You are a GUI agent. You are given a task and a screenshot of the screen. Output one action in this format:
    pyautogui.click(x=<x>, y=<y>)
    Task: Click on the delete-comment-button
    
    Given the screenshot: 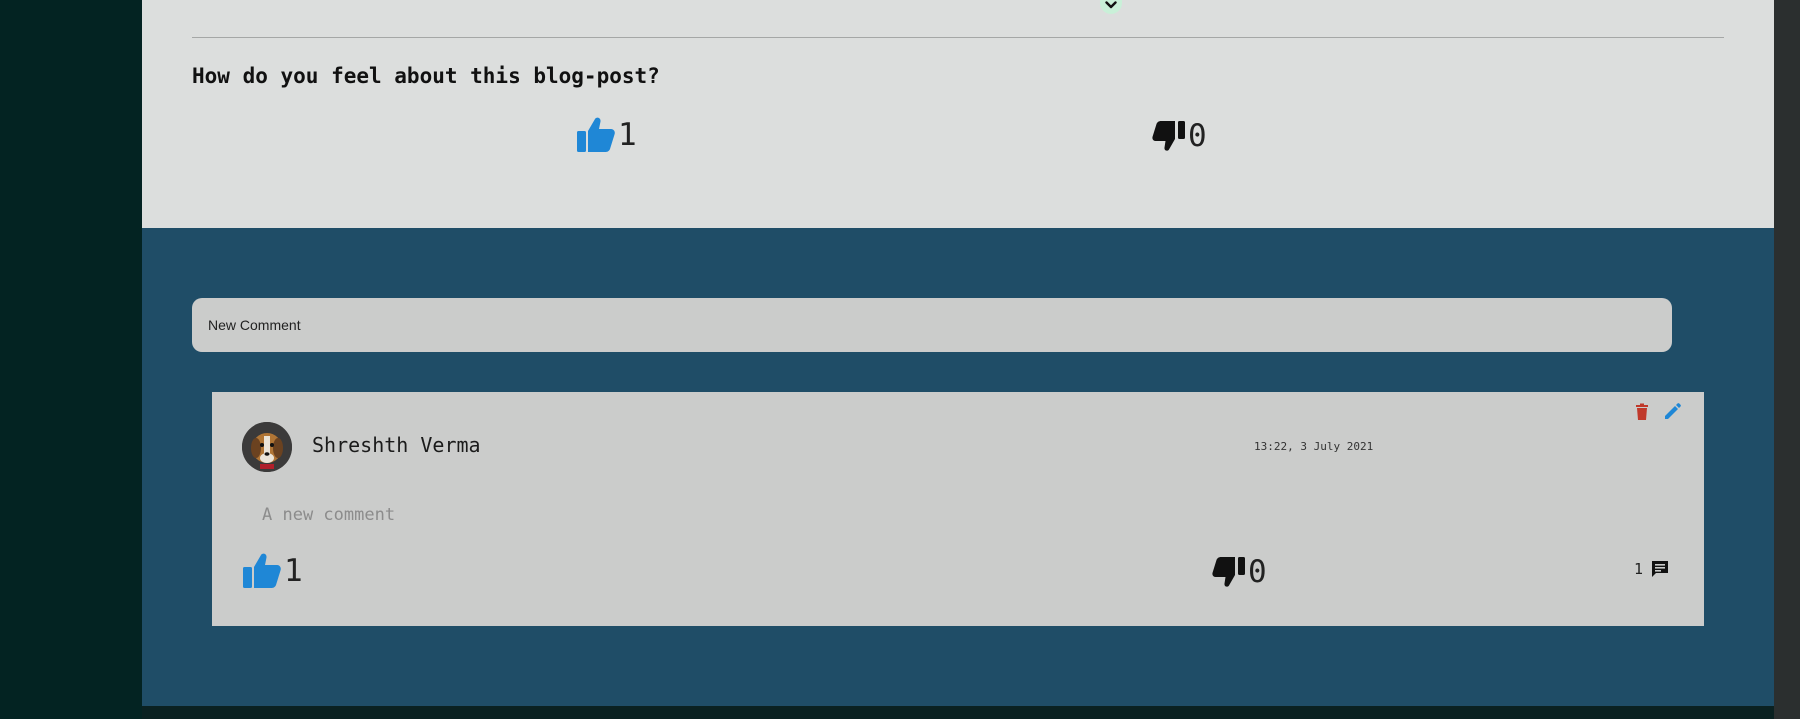 What is the action you would take?
    pyautogui.click(x=1642, y=412)
    